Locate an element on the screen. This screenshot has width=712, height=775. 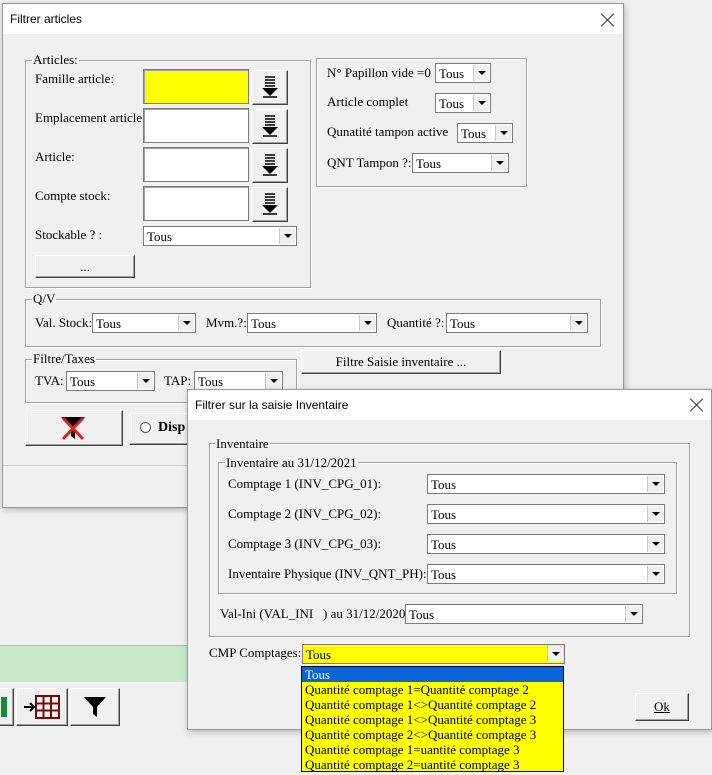
background-toolbar is located at coordinates (100, 707).